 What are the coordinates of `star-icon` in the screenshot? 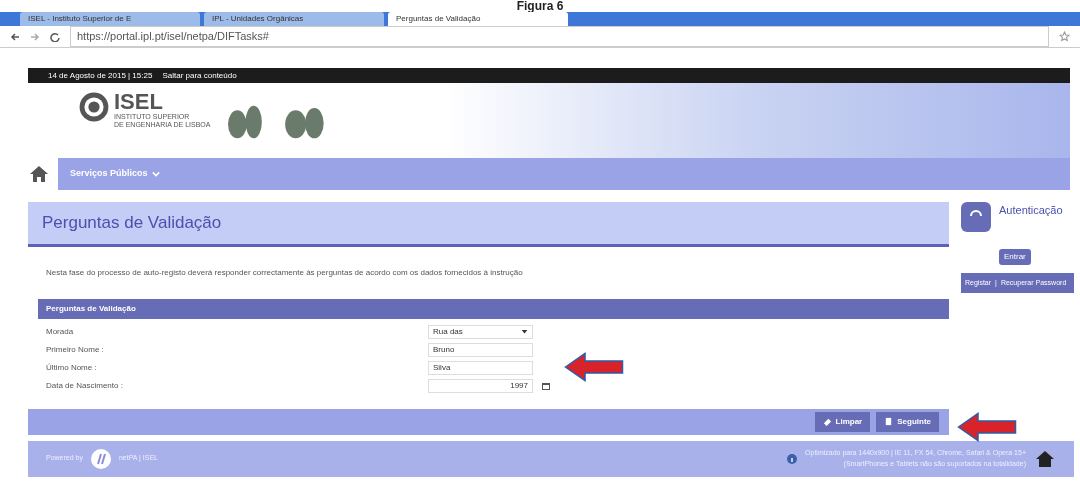 It's located at (1064, 36).